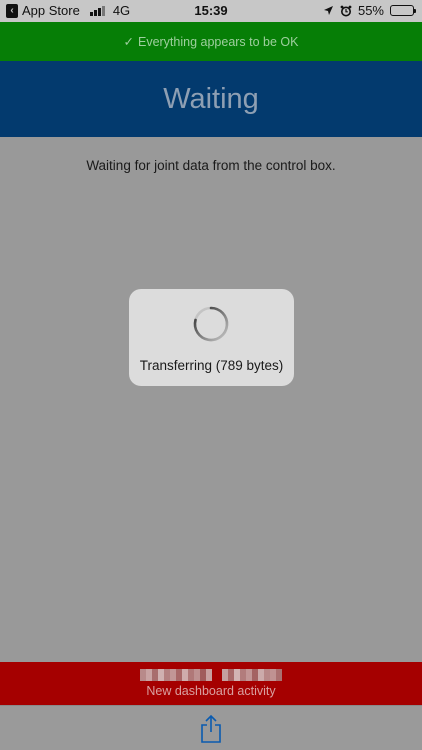 This screenshot has width=422, height=750. I want to click on share-icon, so click(211, 729).